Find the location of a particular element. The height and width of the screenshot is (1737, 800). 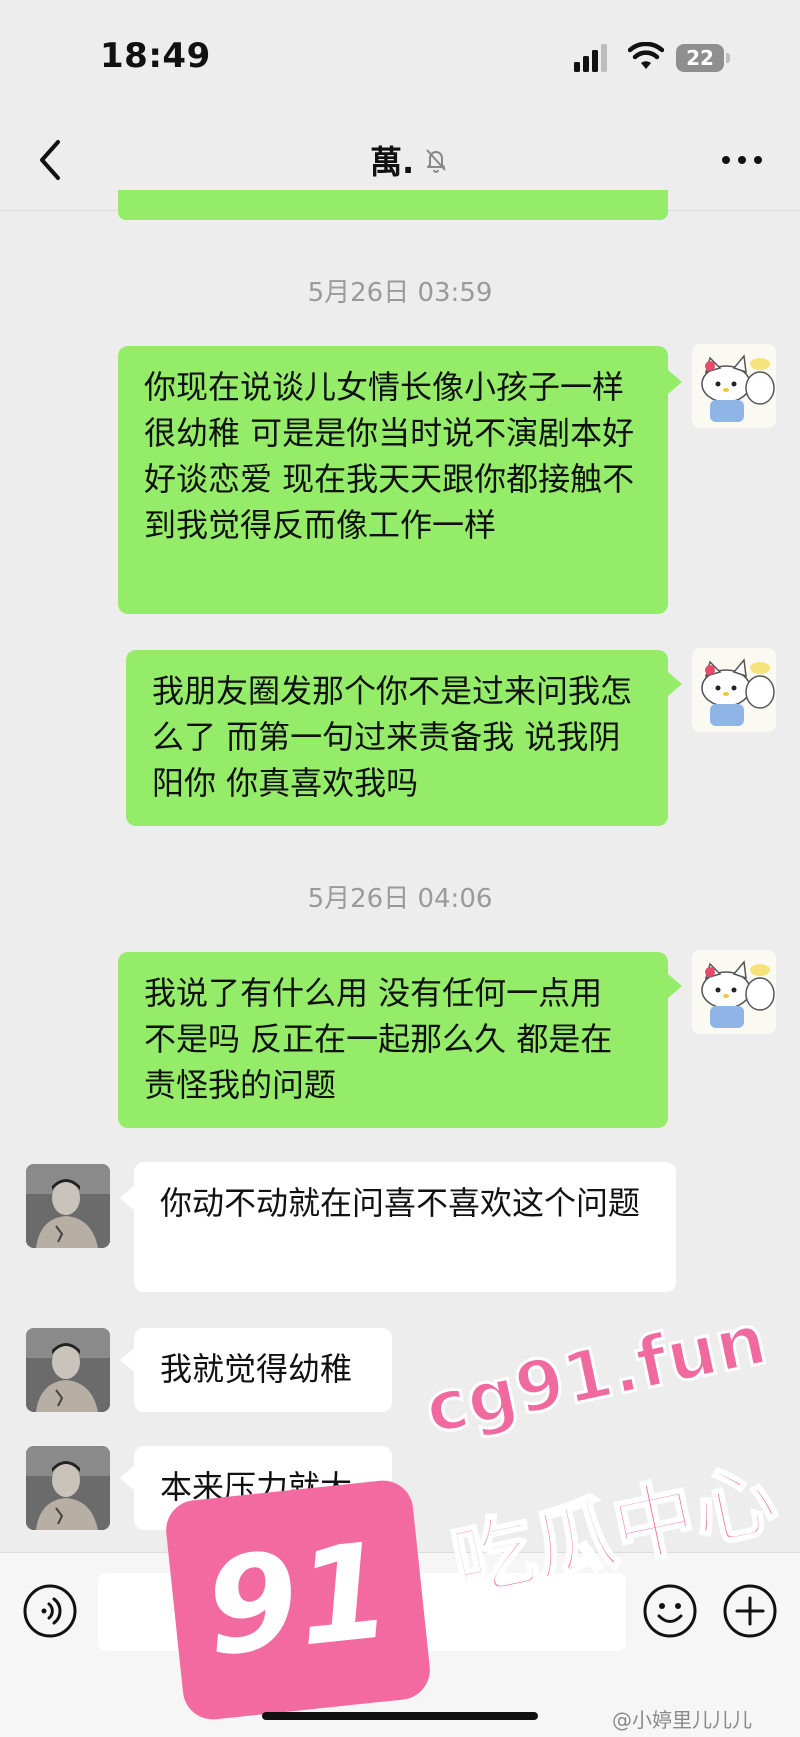

weibo-watermark: @小婷里儿儿儿 is located at coordinates (682, 1720).